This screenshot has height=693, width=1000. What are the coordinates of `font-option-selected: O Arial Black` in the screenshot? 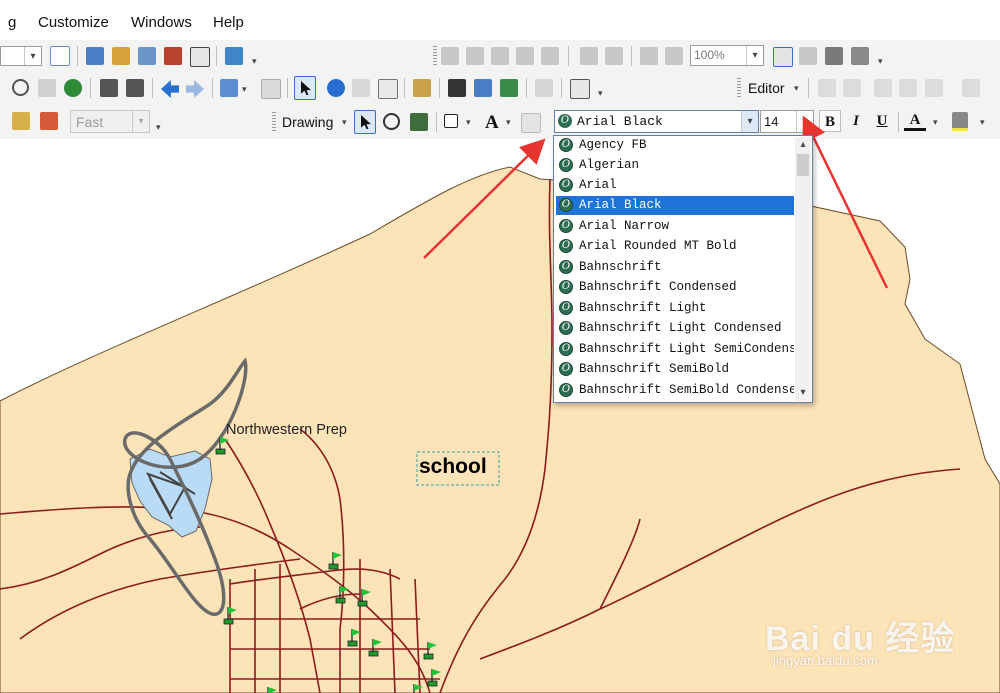 It's located at (675, 205).